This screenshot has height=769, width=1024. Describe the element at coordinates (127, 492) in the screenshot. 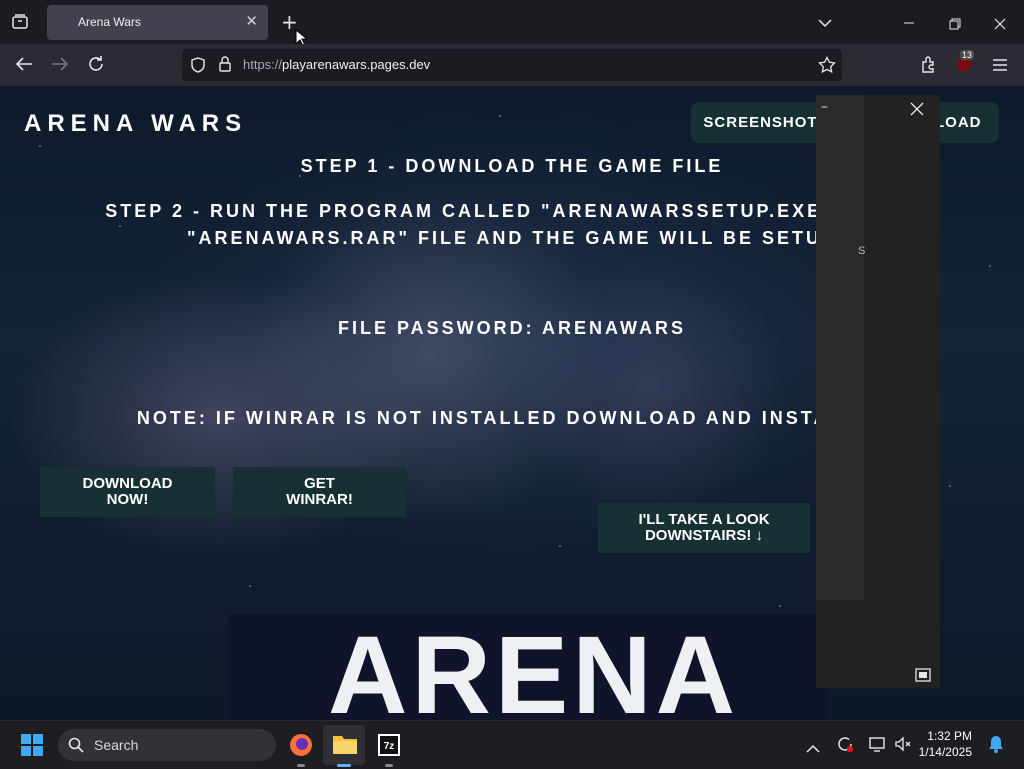

I see `download-now-button: DOWNLOAD NOW!` at that location.